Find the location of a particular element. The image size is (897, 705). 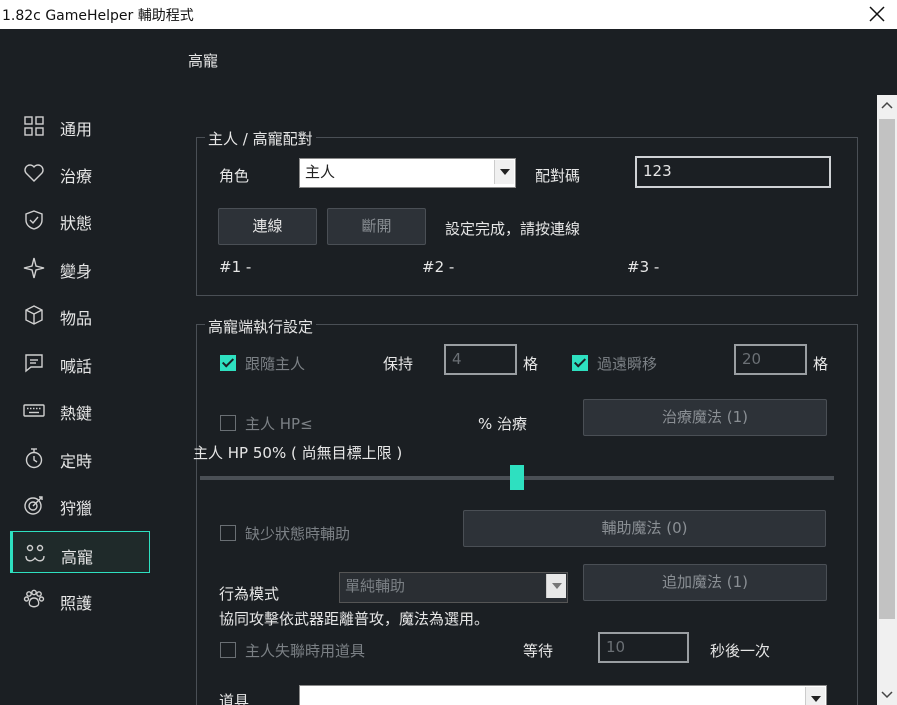

wait-suffix: 秒後一次 is located at coordinates (740, 651).